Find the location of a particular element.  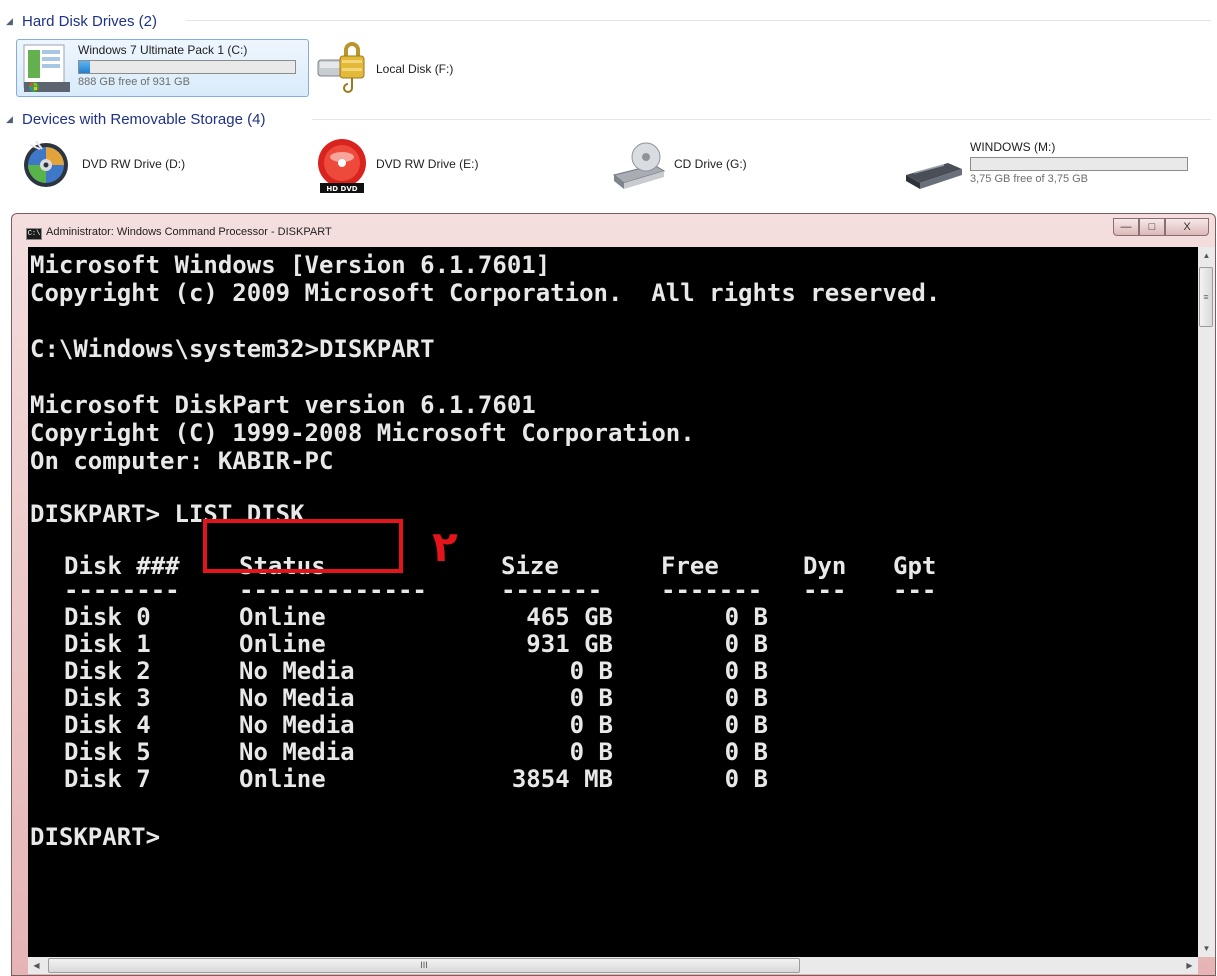

hd-dvd-drive-icon: HD DVD is located at coordinates (342, 166).